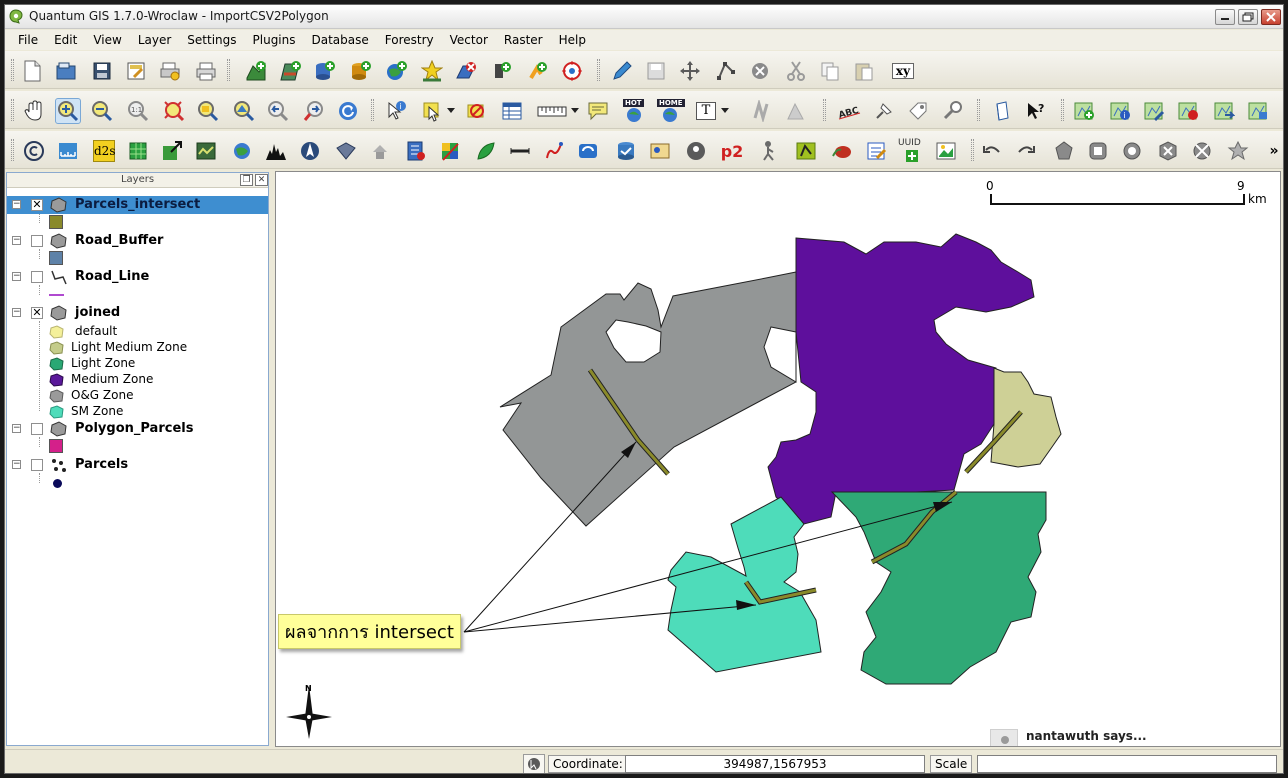  Describe the element at coordinates (380, 151) in the screenshot. I see `upload-tool-button` at that location.